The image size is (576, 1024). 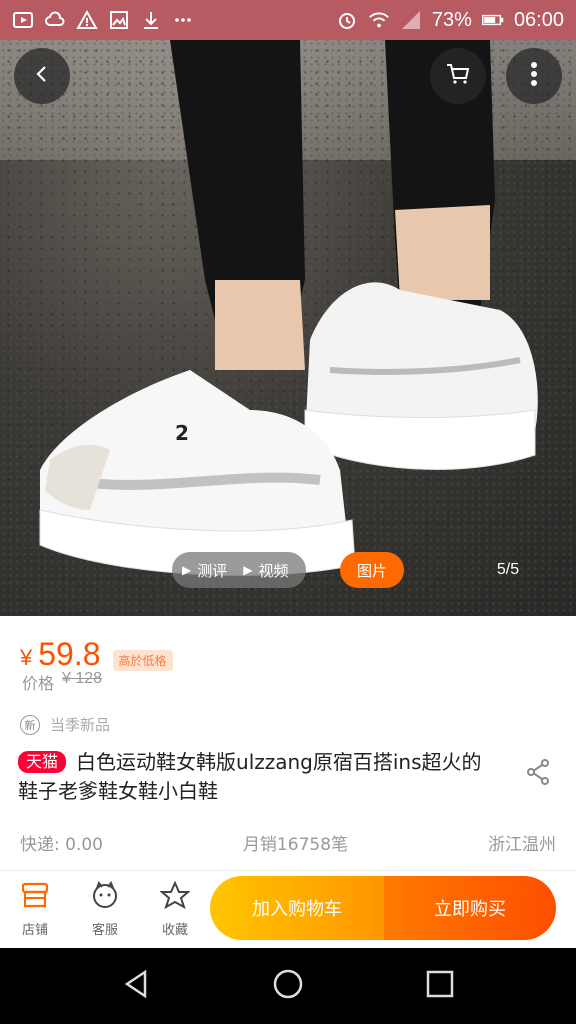 What do you see at coordinates (87, 20) in the screenshot?
I see `warning-icon` at bounding box center [87, 20].